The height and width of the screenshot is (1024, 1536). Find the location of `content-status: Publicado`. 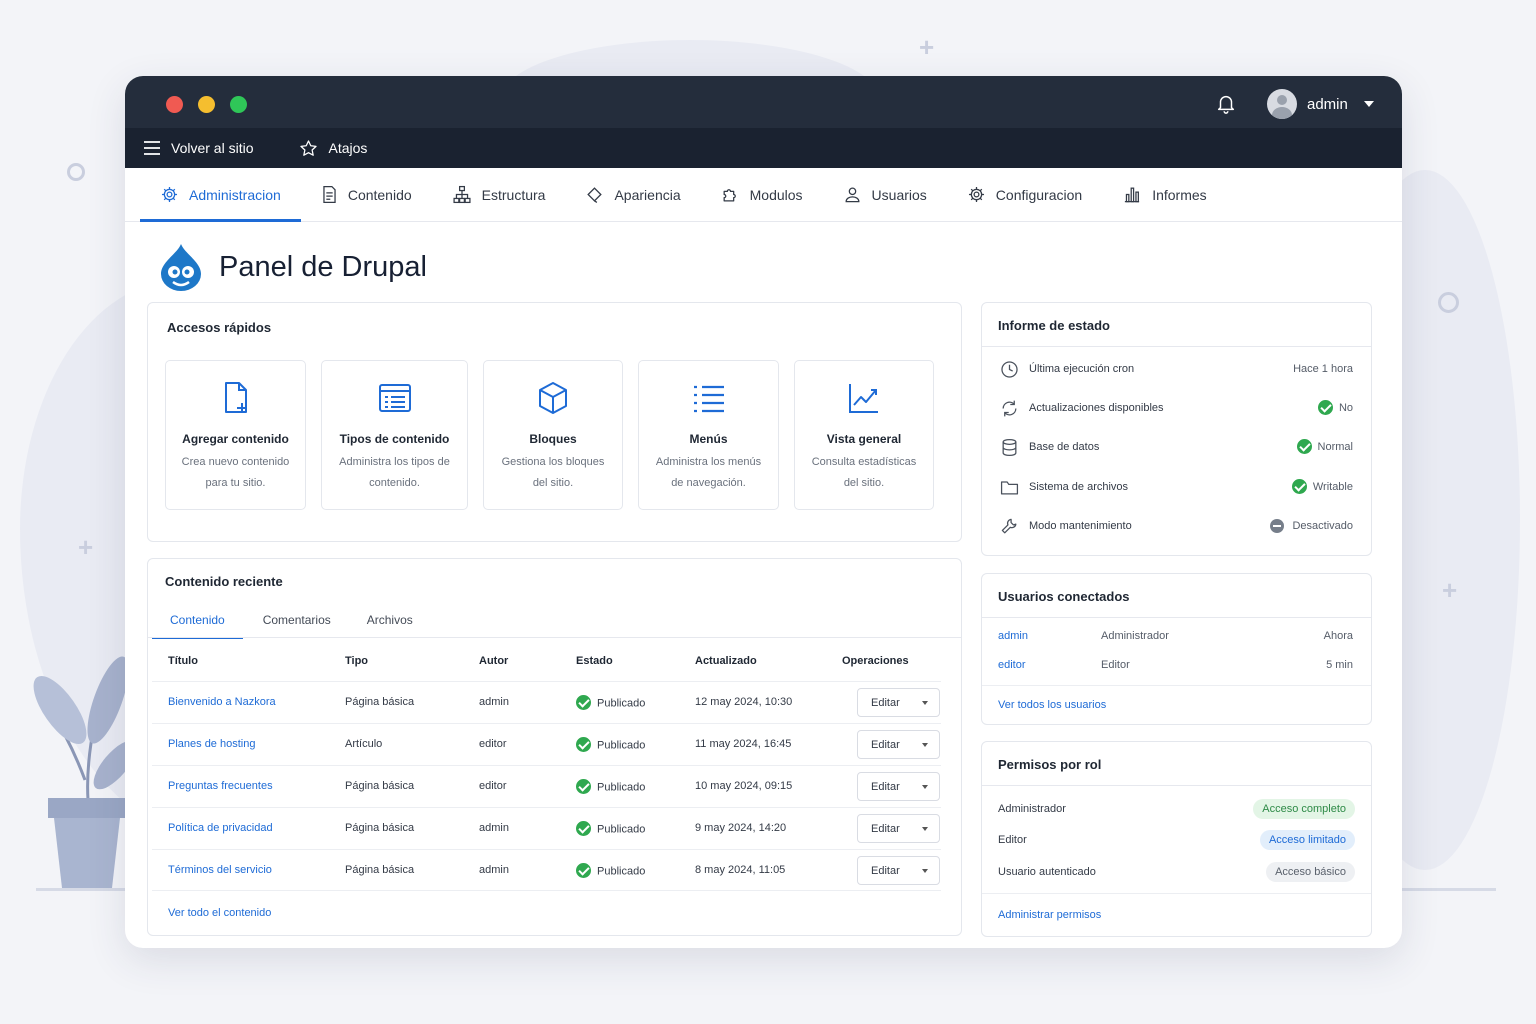

content-status: Publicado is located at coordinates (621, 871).